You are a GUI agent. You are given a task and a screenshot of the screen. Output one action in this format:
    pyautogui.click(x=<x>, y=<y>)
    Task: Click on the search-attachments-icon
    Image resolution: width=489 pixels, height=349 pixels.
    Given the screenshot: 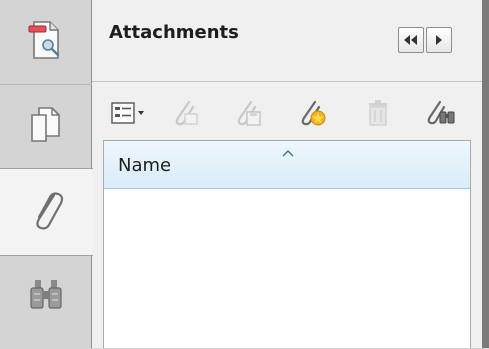 What is the action you would take?
    pyautogui.click(x=441, y=115)
    